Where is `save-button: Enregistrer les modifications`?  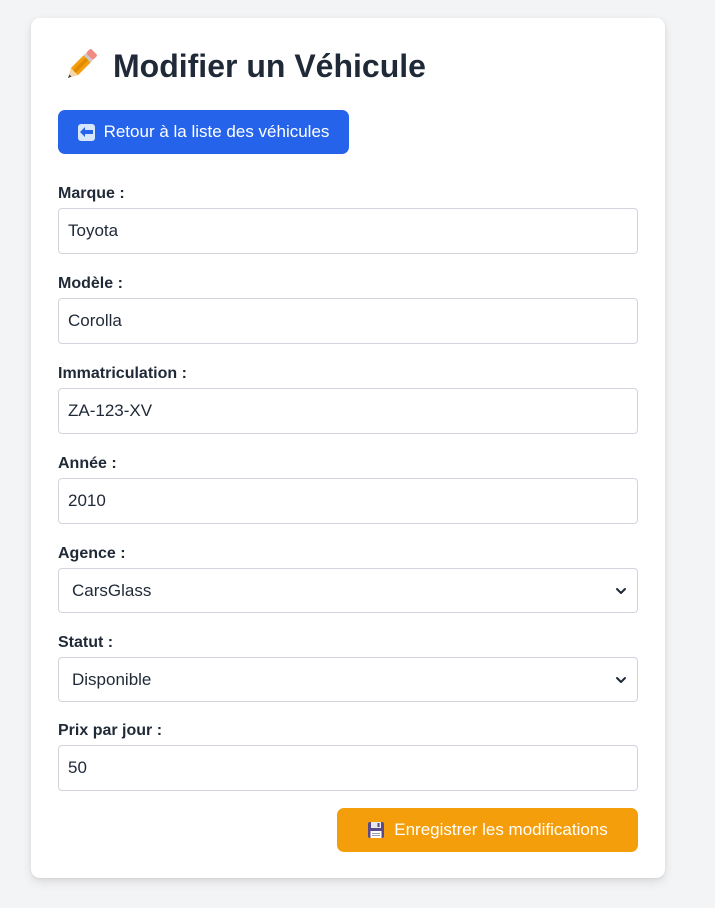 save-button: Enregistrer les modifications is located at coordinates (487, 830).